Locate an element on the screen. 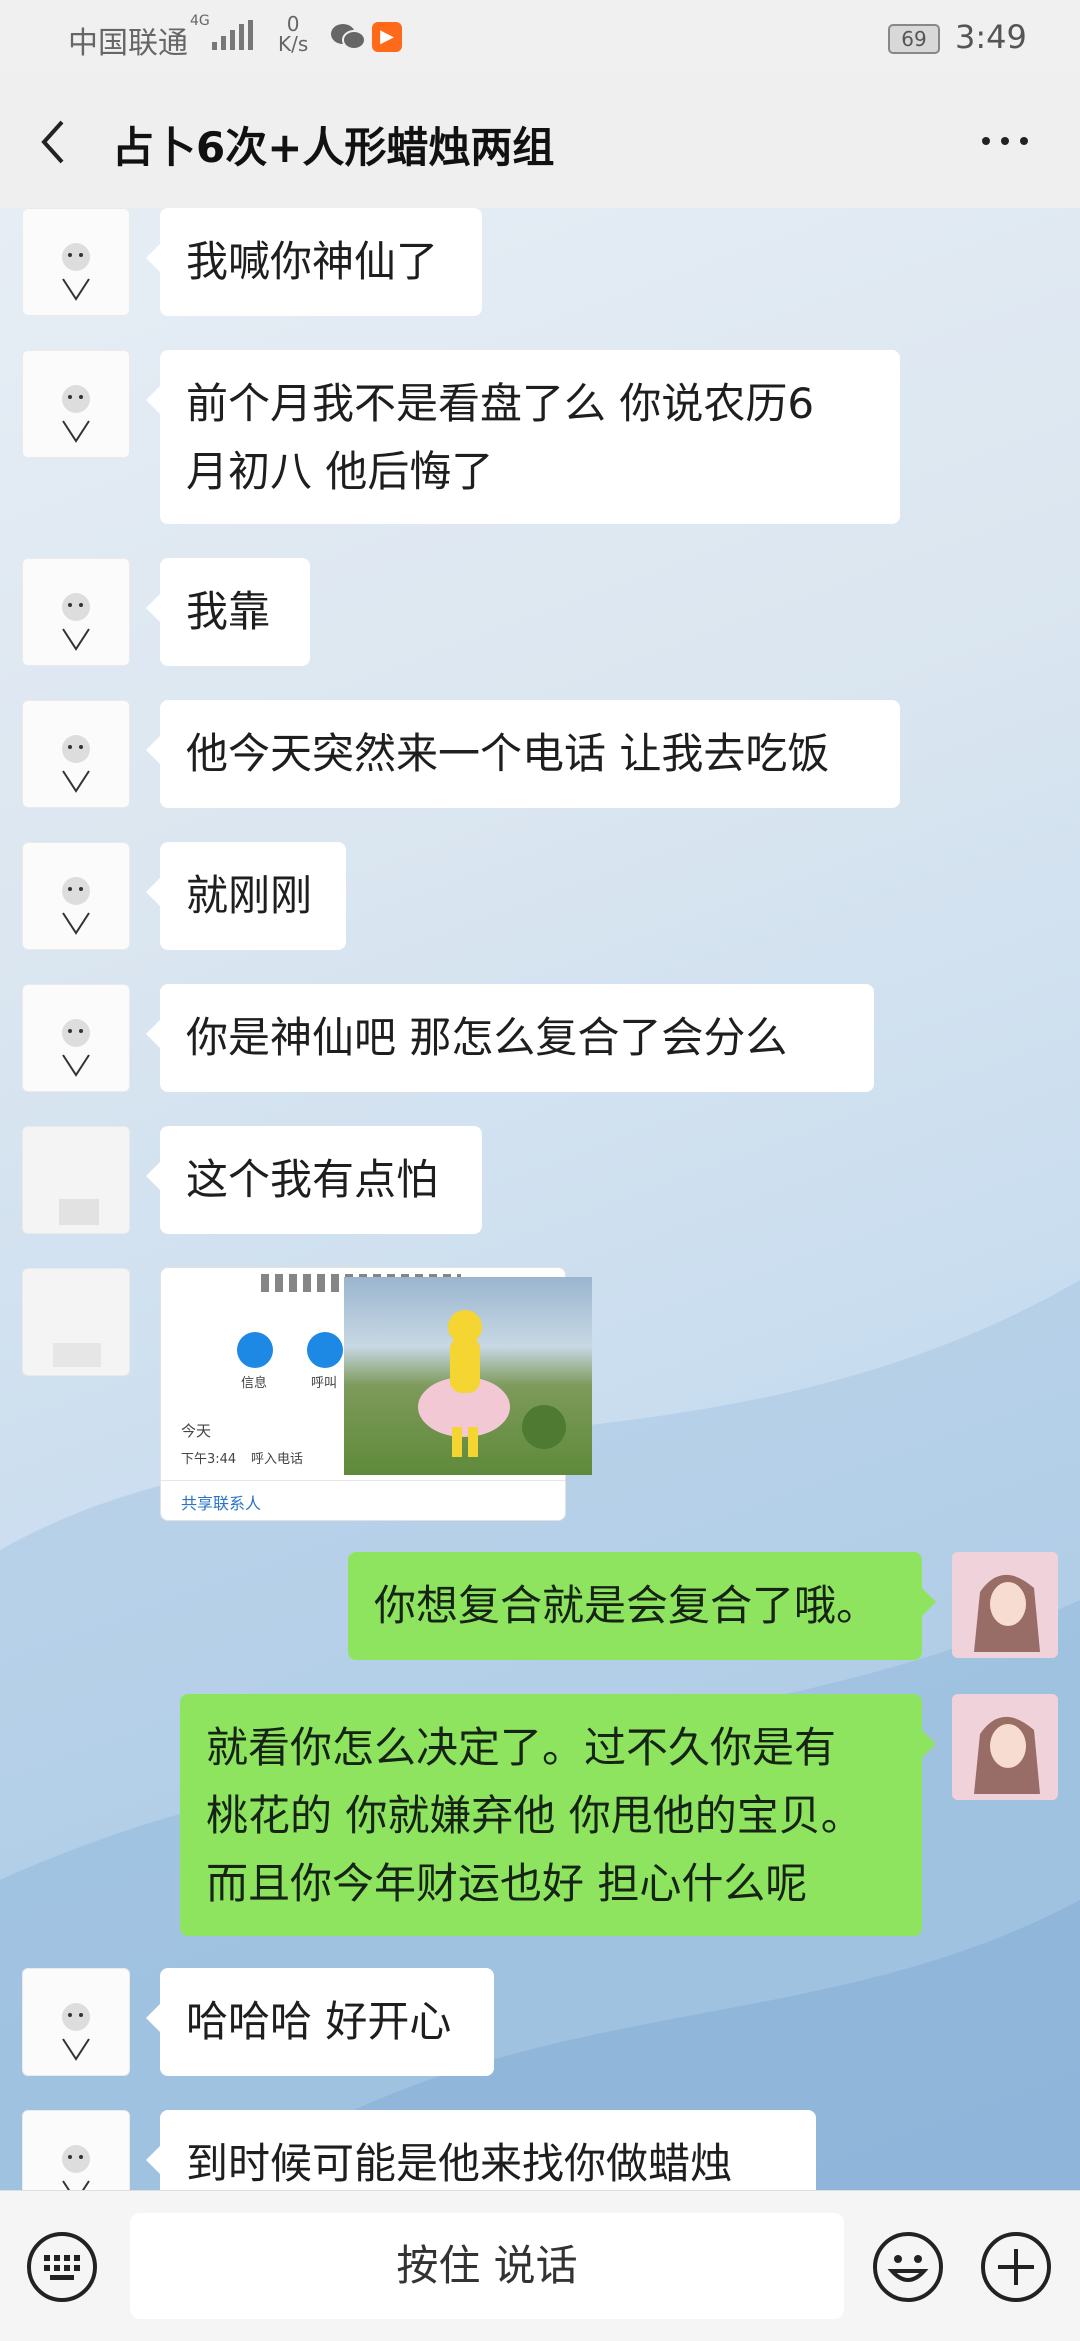 The height and width of the screenshot is (2341, 1080). keyboard-icon is located at coordinates (62, 2267).